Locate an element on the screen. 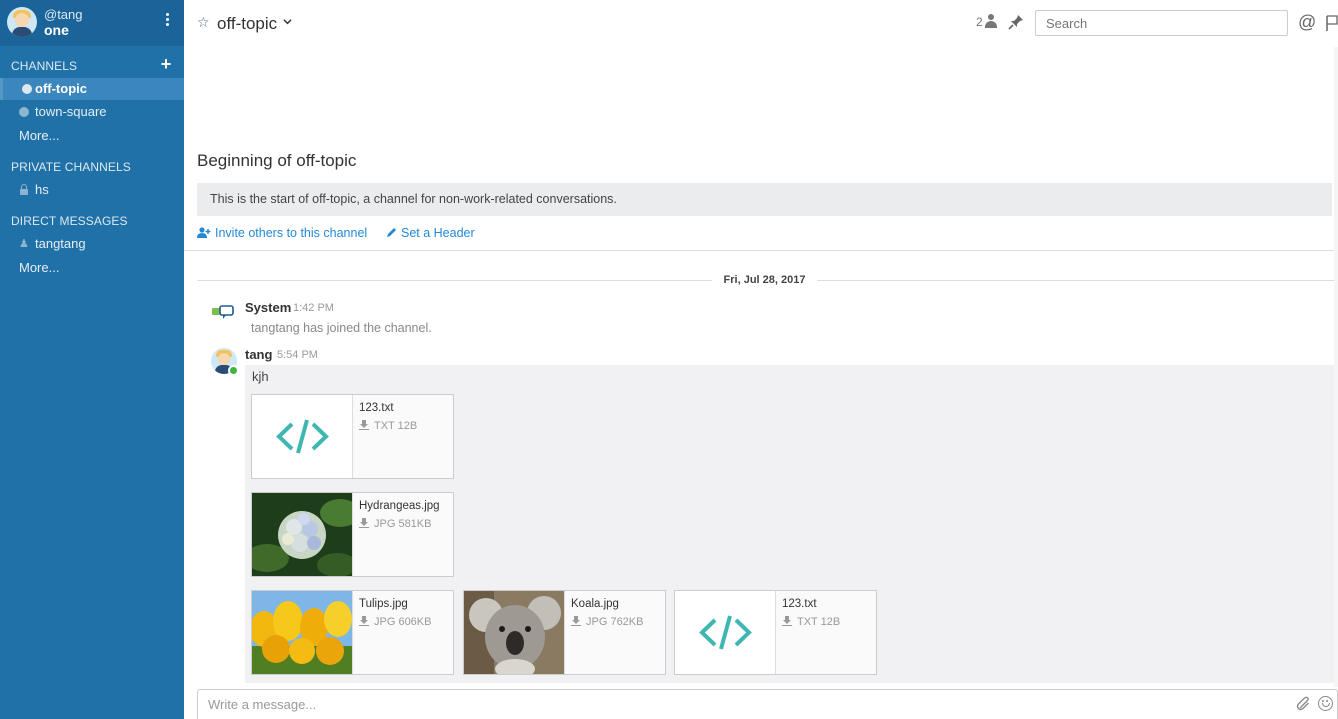 The image size is (1338, 719). image-thumbnail-hydrangeas is located at coordinates (302, 534).